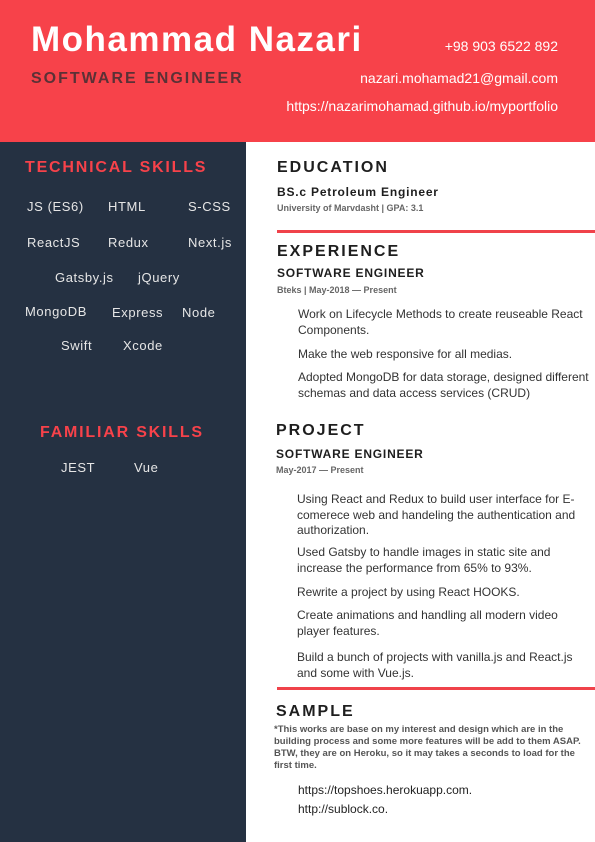  What do you see at coordinates (339, 251) in the screenshot?
I see `experience-heading: EXPERIENCE` at bounding box center [339, 251].